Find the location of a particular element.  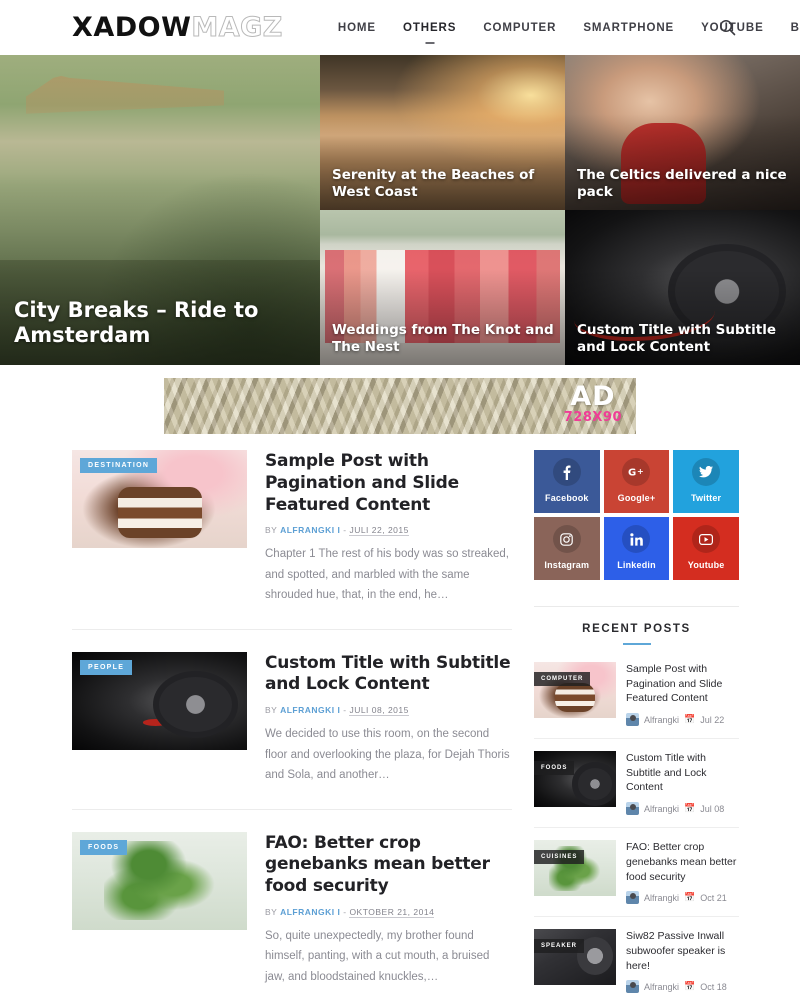

social-label-facebook: Facebook is located at coordinates (567, 498).